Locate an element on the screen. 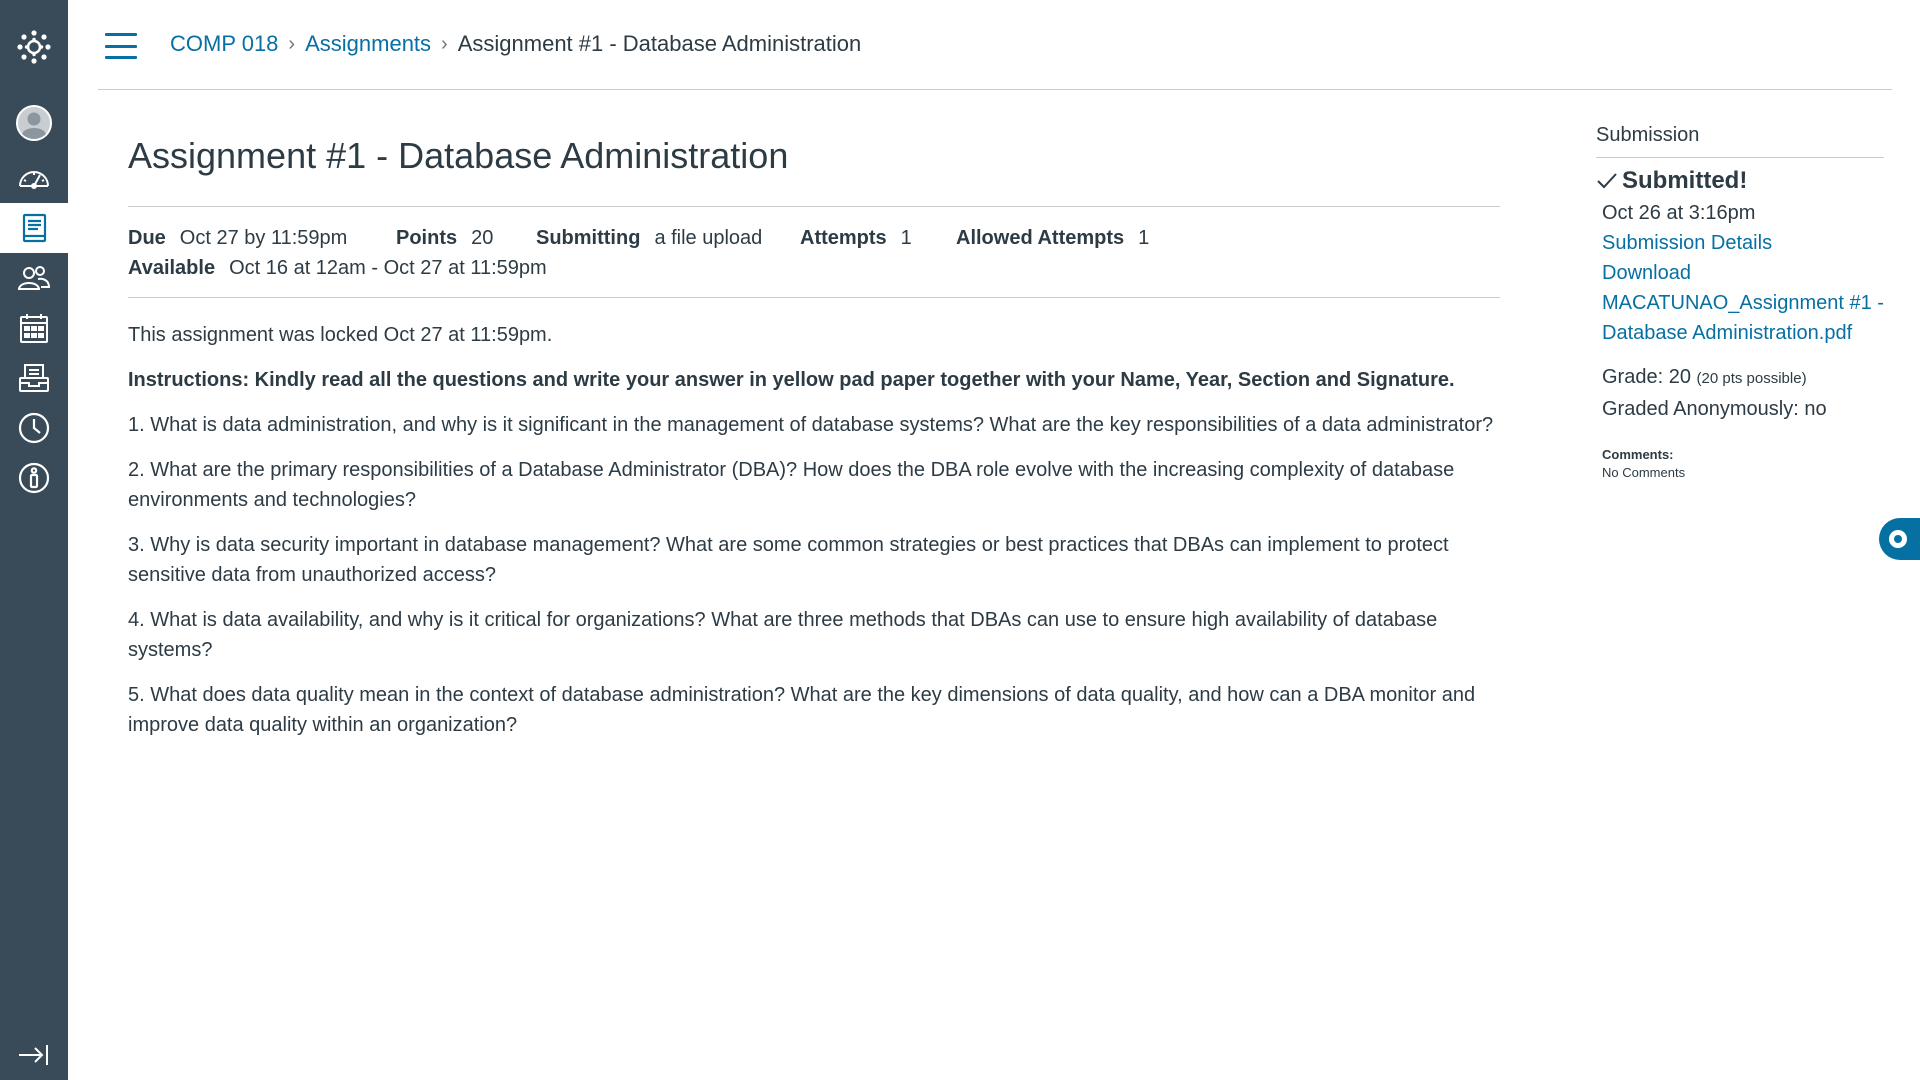  breadcrumb-current: Assignment #1 - Database Administration is located at coordinates (659, 43).